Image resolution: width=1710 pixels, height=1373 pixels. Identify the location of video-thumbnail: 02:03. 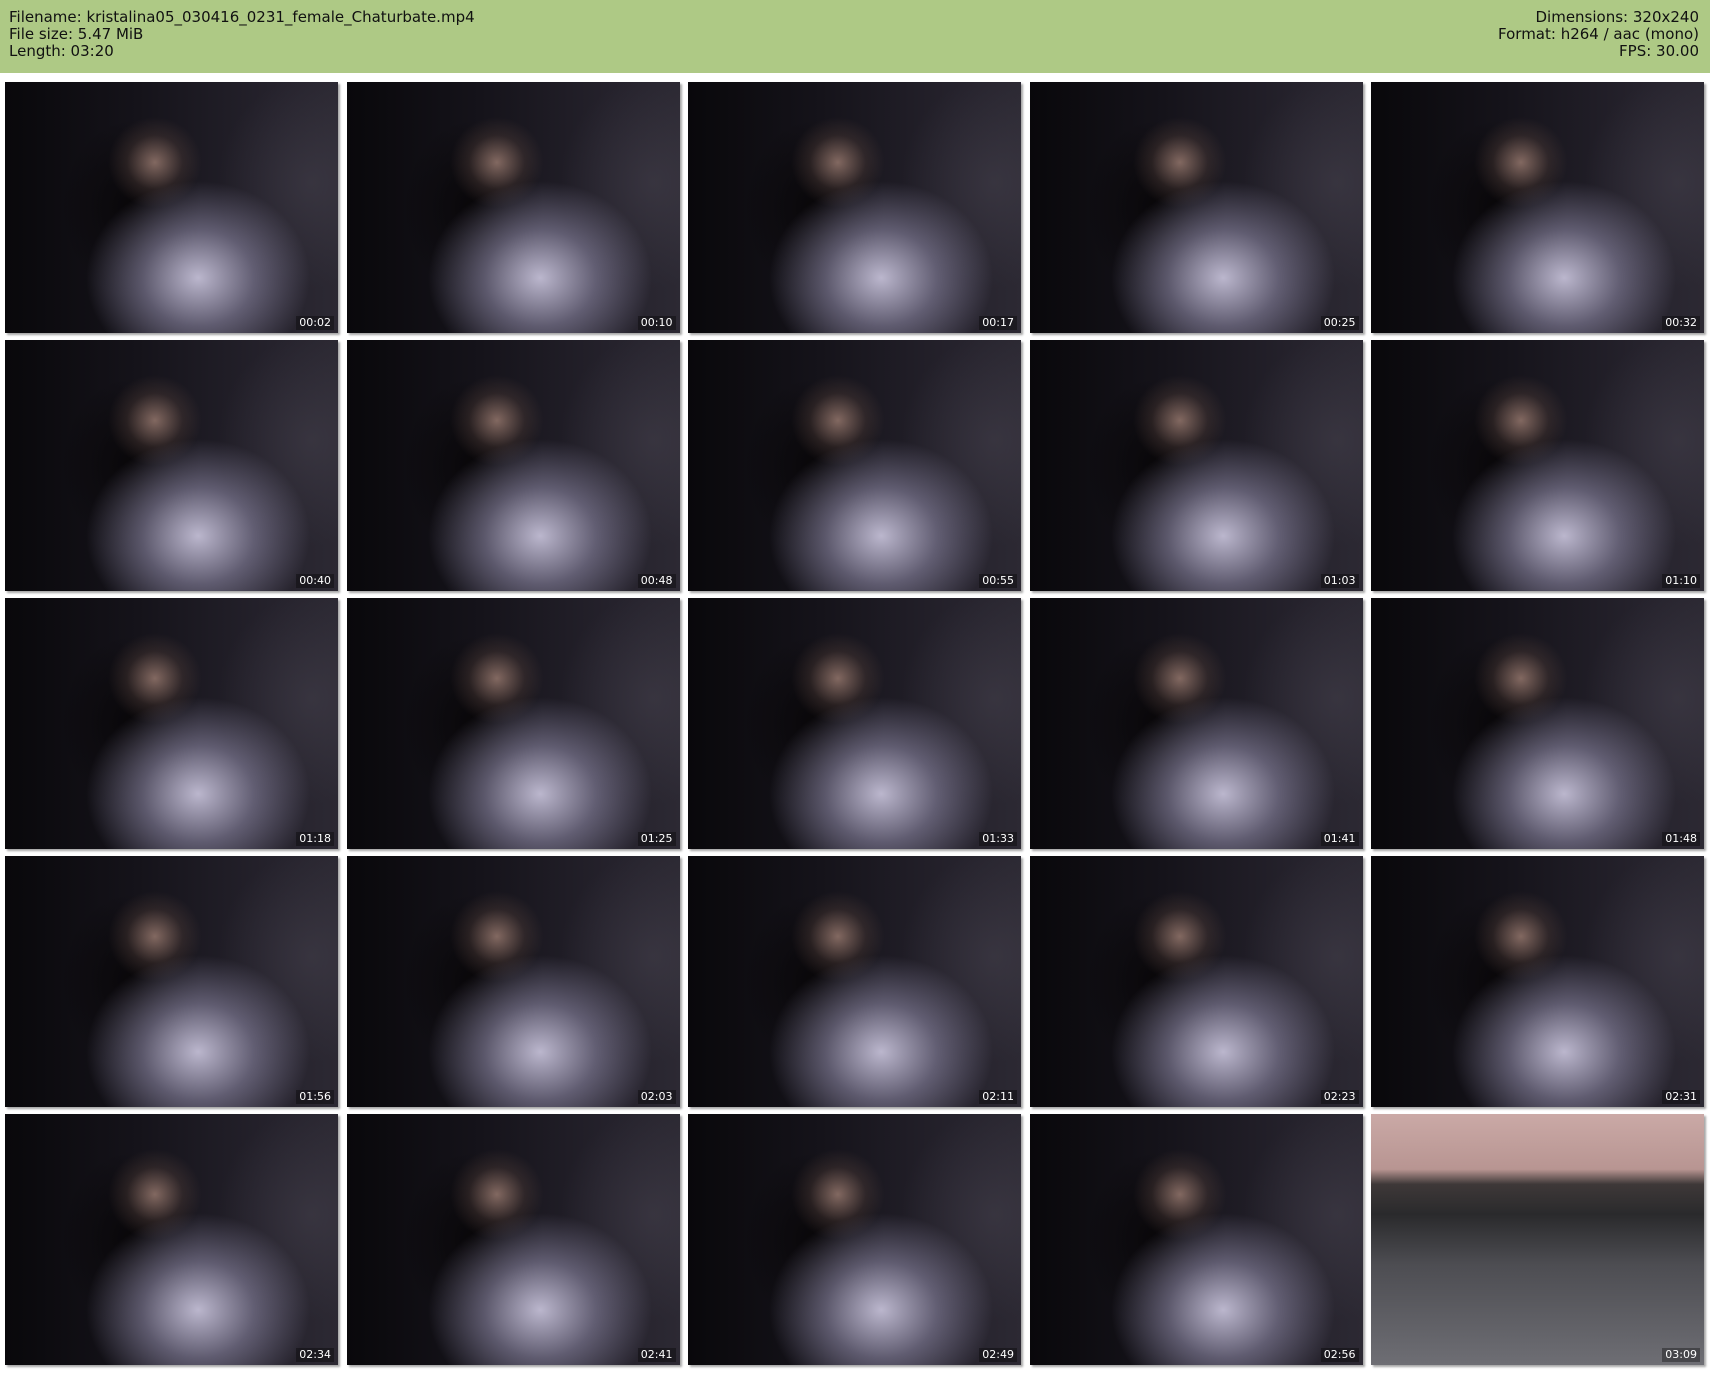
(513, 981).